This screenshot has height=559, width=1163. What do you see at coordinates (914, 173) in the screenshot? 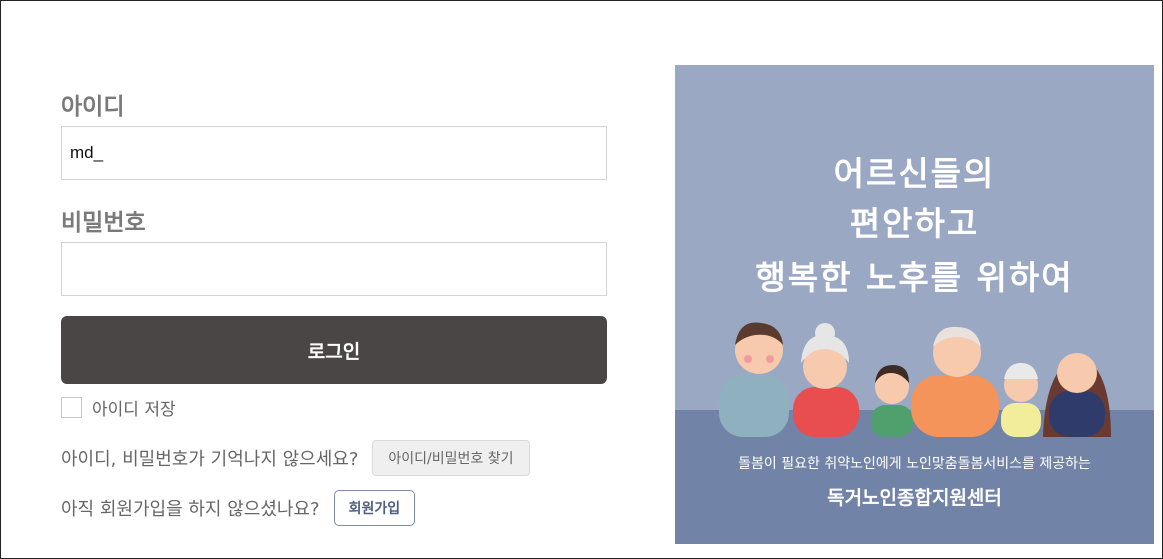
I see `banner-headline-1: 어르신들의` at bounding box center [914, 173].